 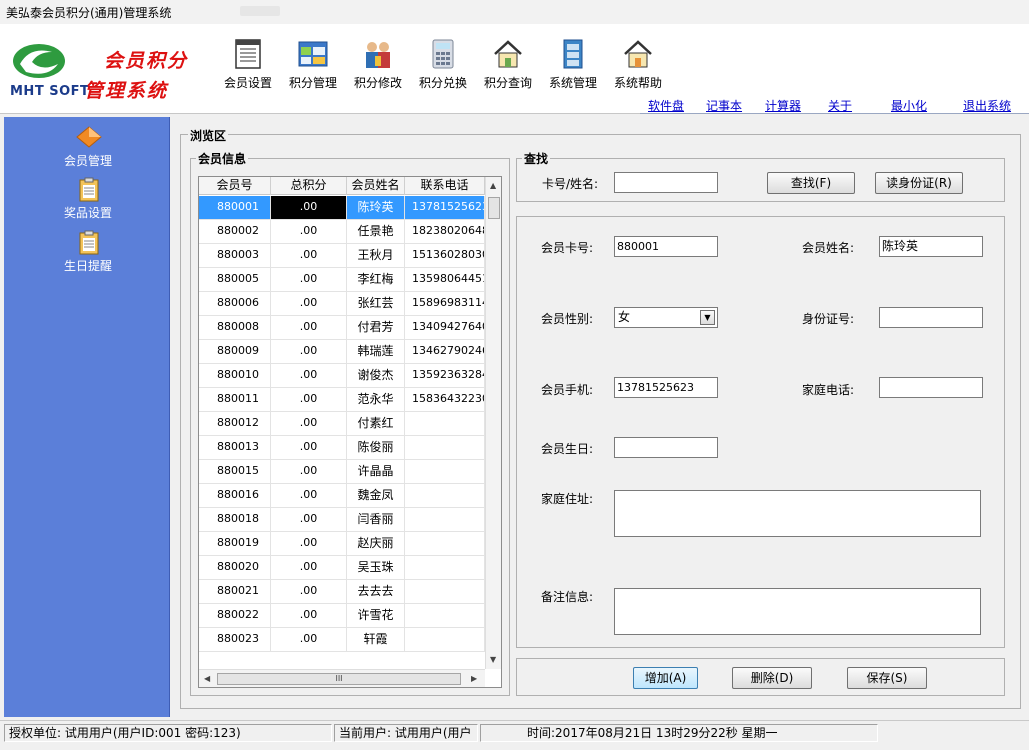 I want to click on toolbar-points-query: 积分查询, so click(x=508, y=65).